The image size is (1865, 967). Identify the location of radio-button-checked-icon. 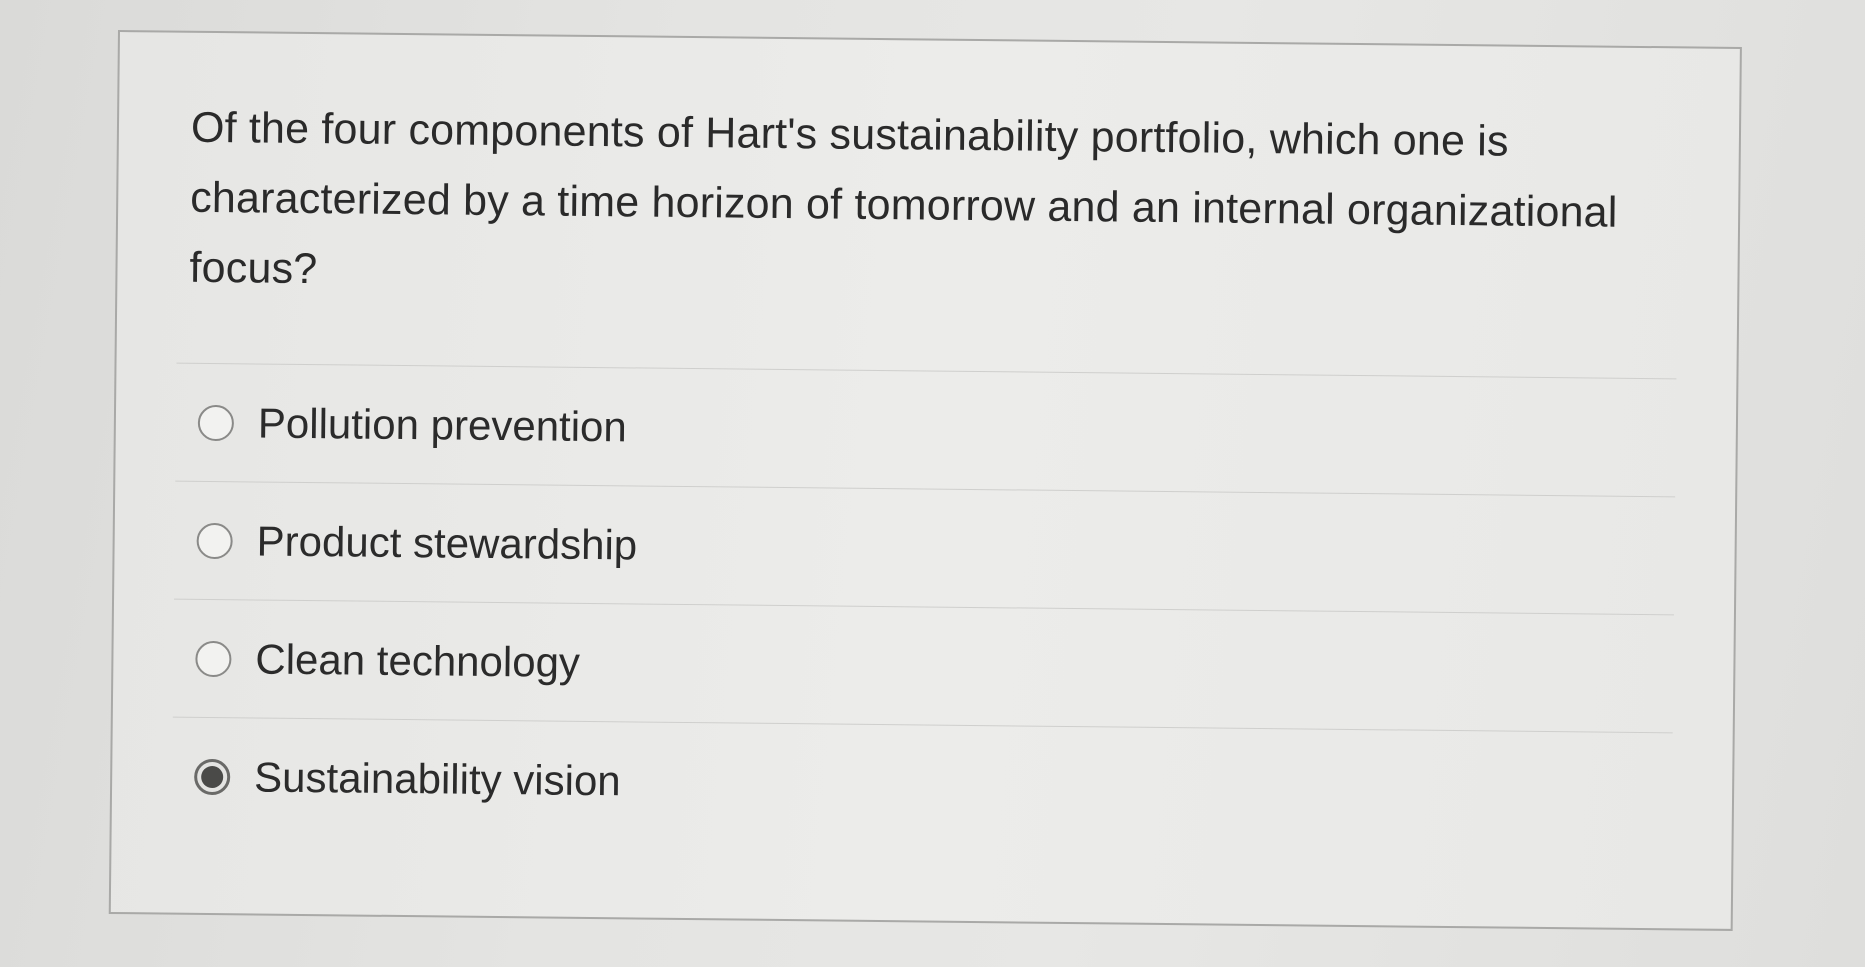
(212, 776).